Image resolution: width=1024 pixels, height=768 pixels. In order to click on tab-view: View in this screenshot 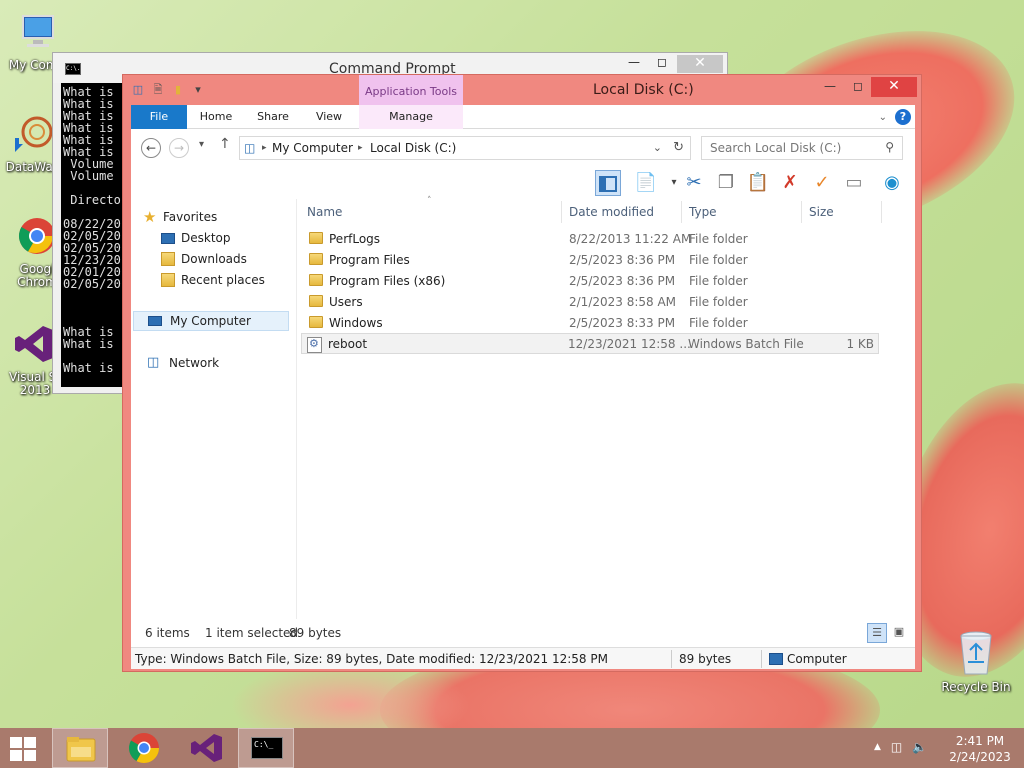, I will do `click(329, 117)`.